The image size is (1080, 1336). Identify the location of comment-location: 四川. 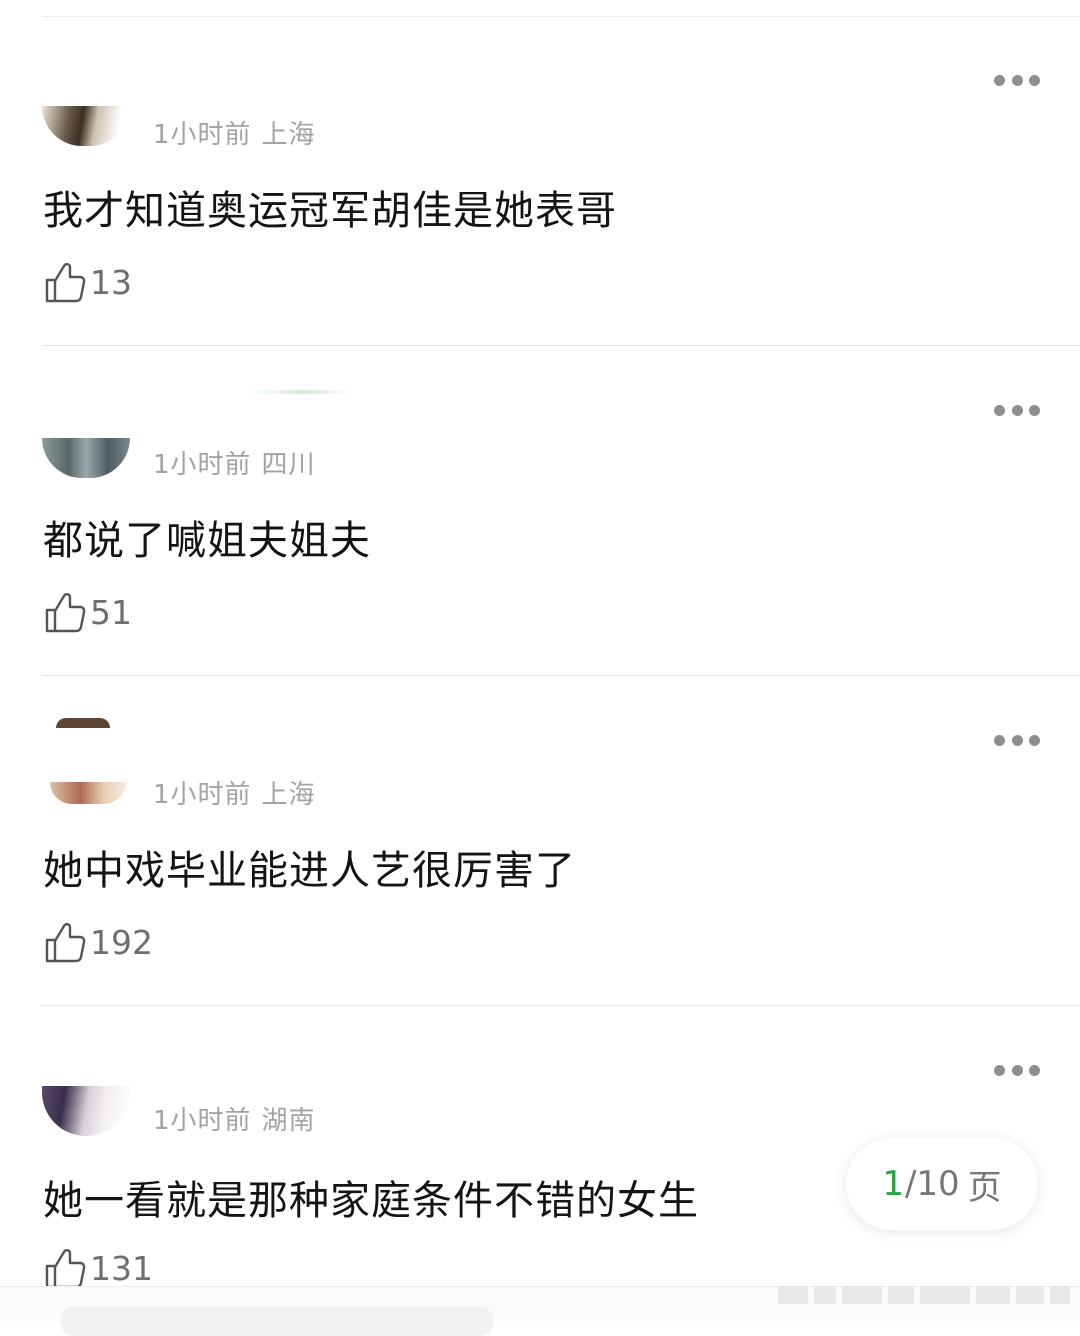
(288, 465).